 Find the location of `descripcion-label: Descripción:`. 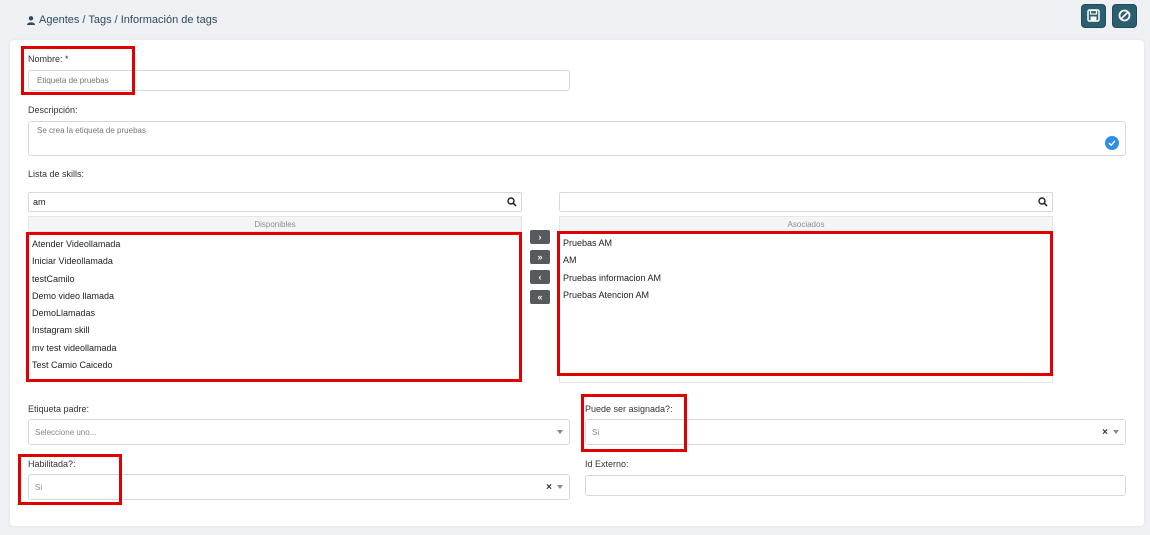

descripcion-label: Descripción: is located at coordinates (53, 110).